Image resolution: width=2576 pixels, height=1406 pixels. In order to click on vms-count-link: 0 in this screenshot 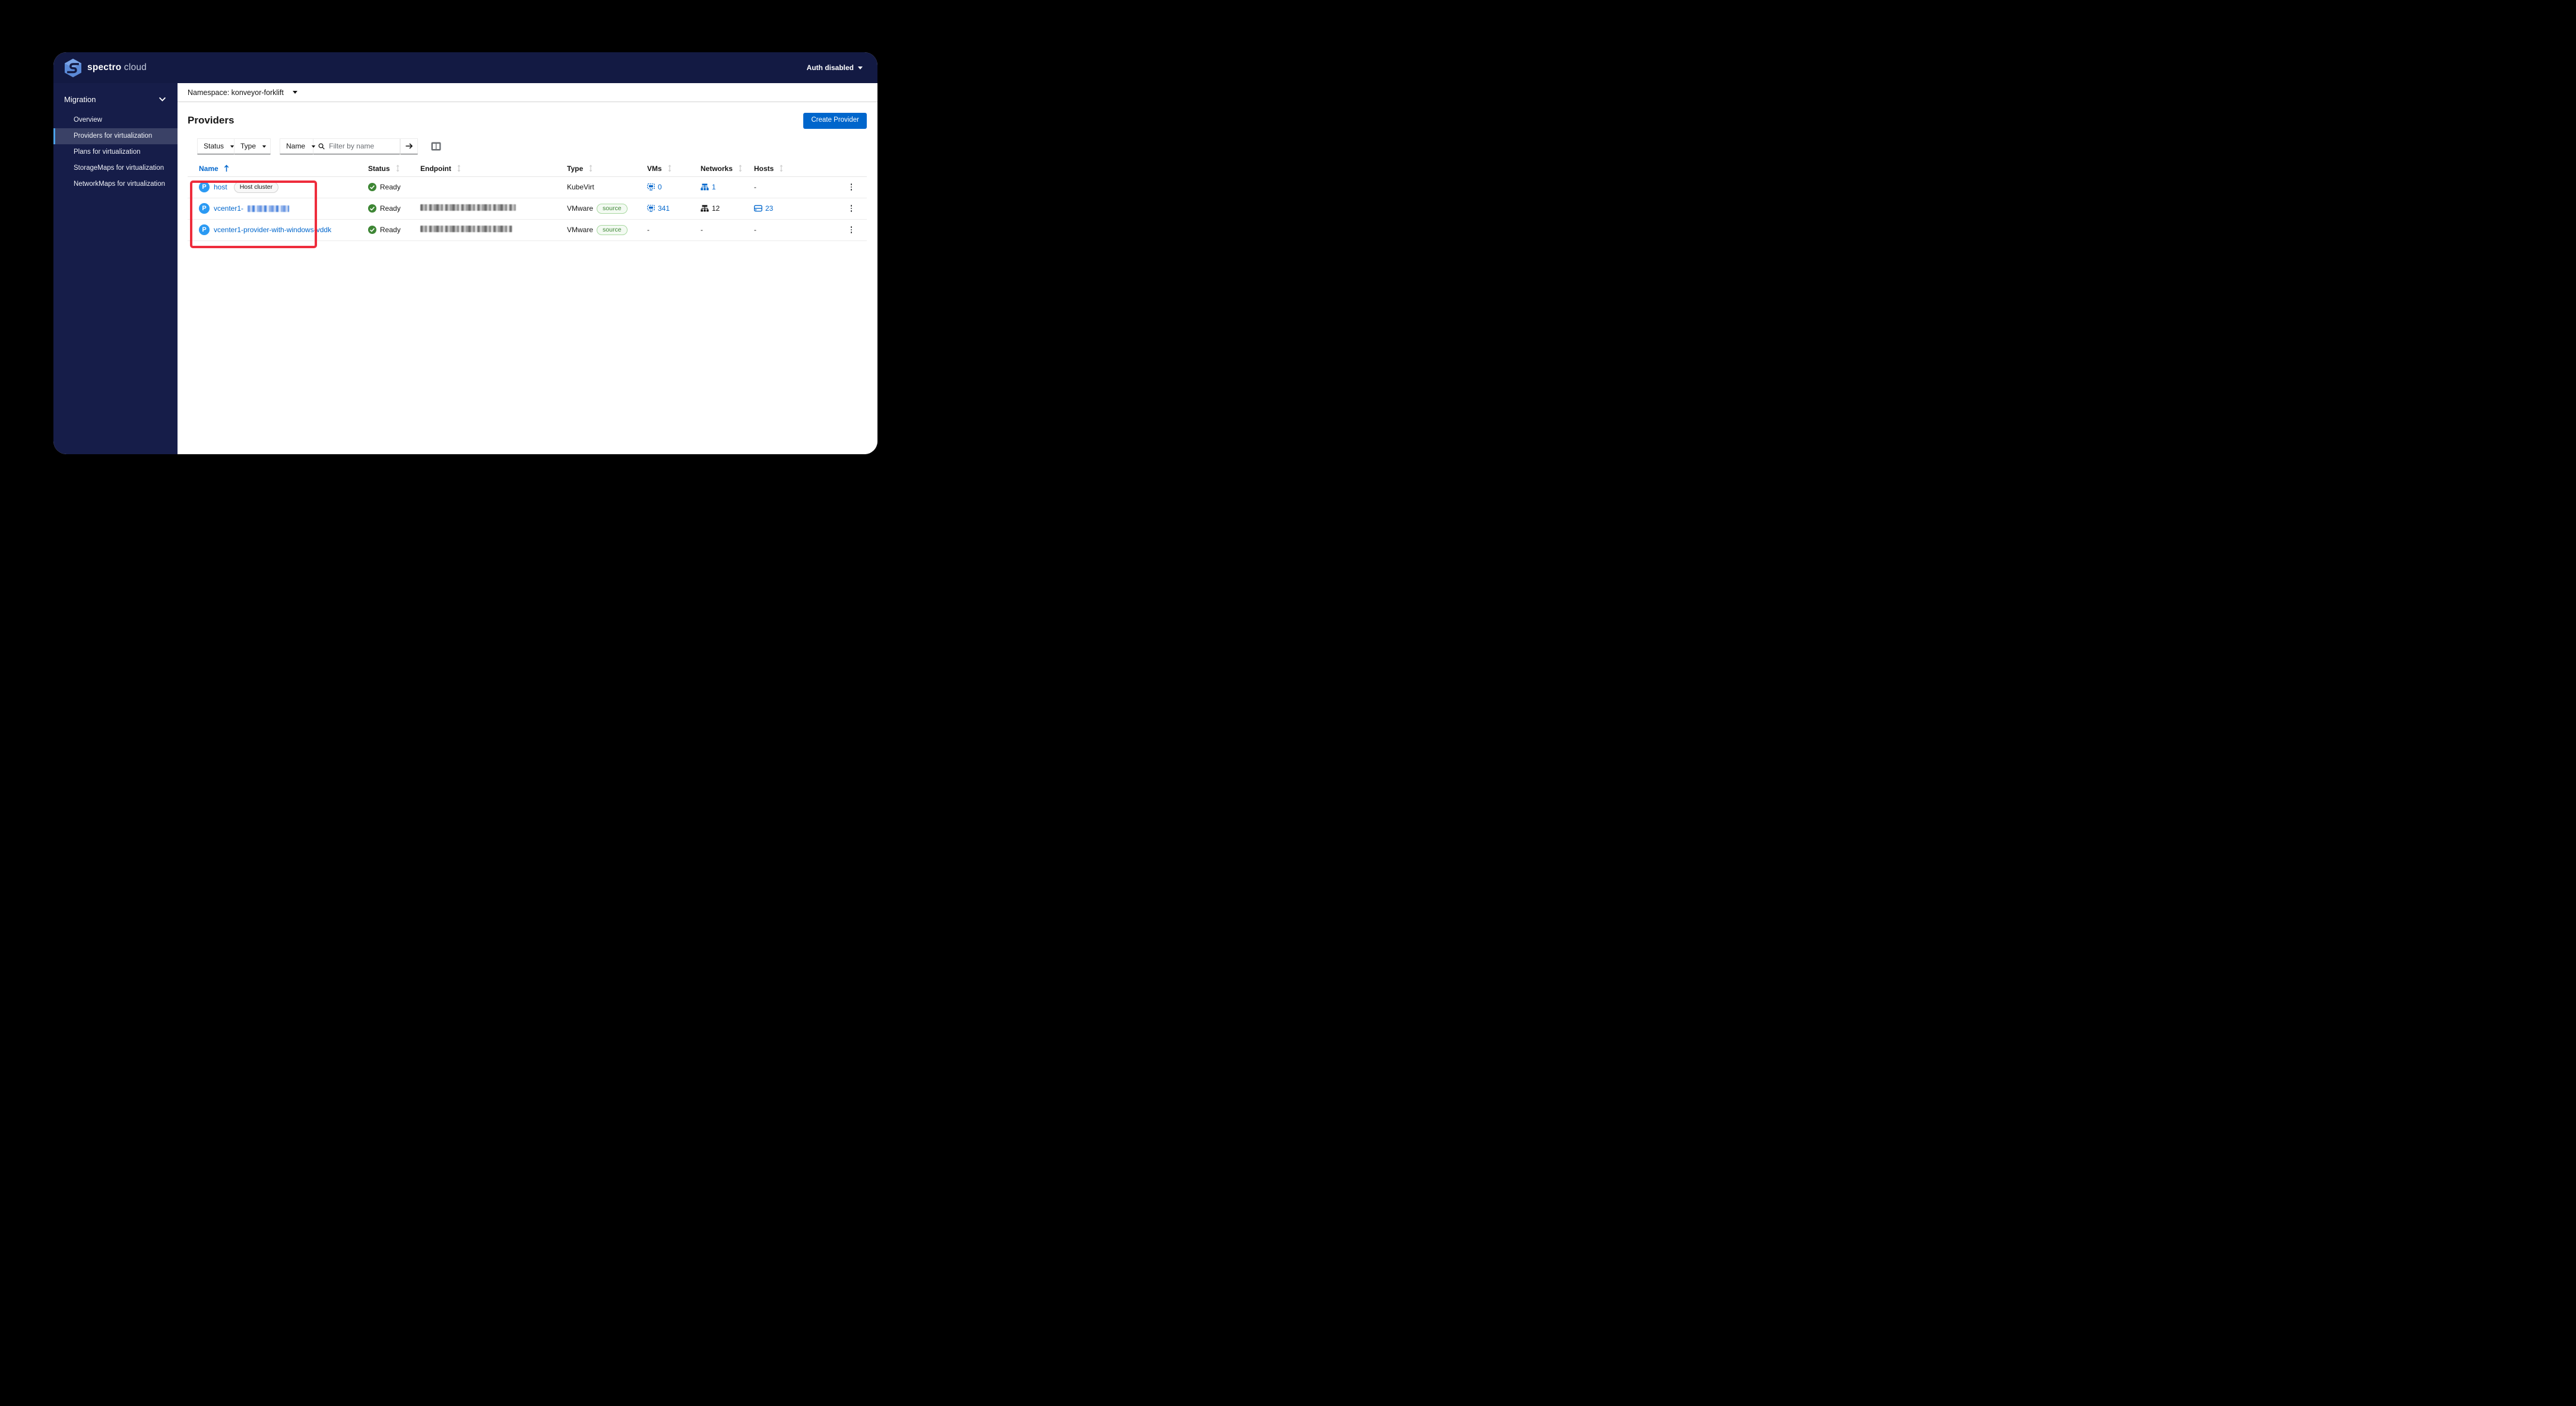, I will do `click(674, 187)`.